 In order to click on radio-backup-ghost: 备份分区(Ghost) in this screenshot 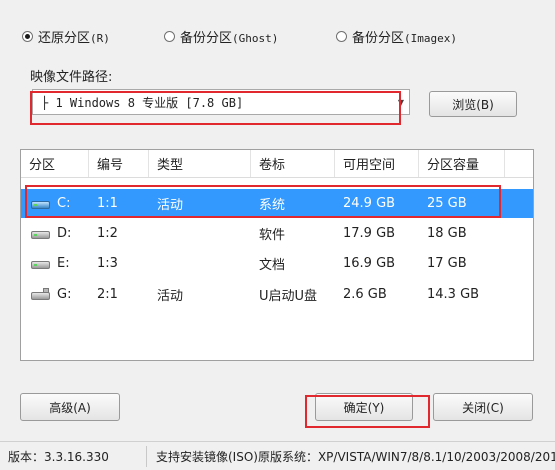, I will do `click(221, 36)`.